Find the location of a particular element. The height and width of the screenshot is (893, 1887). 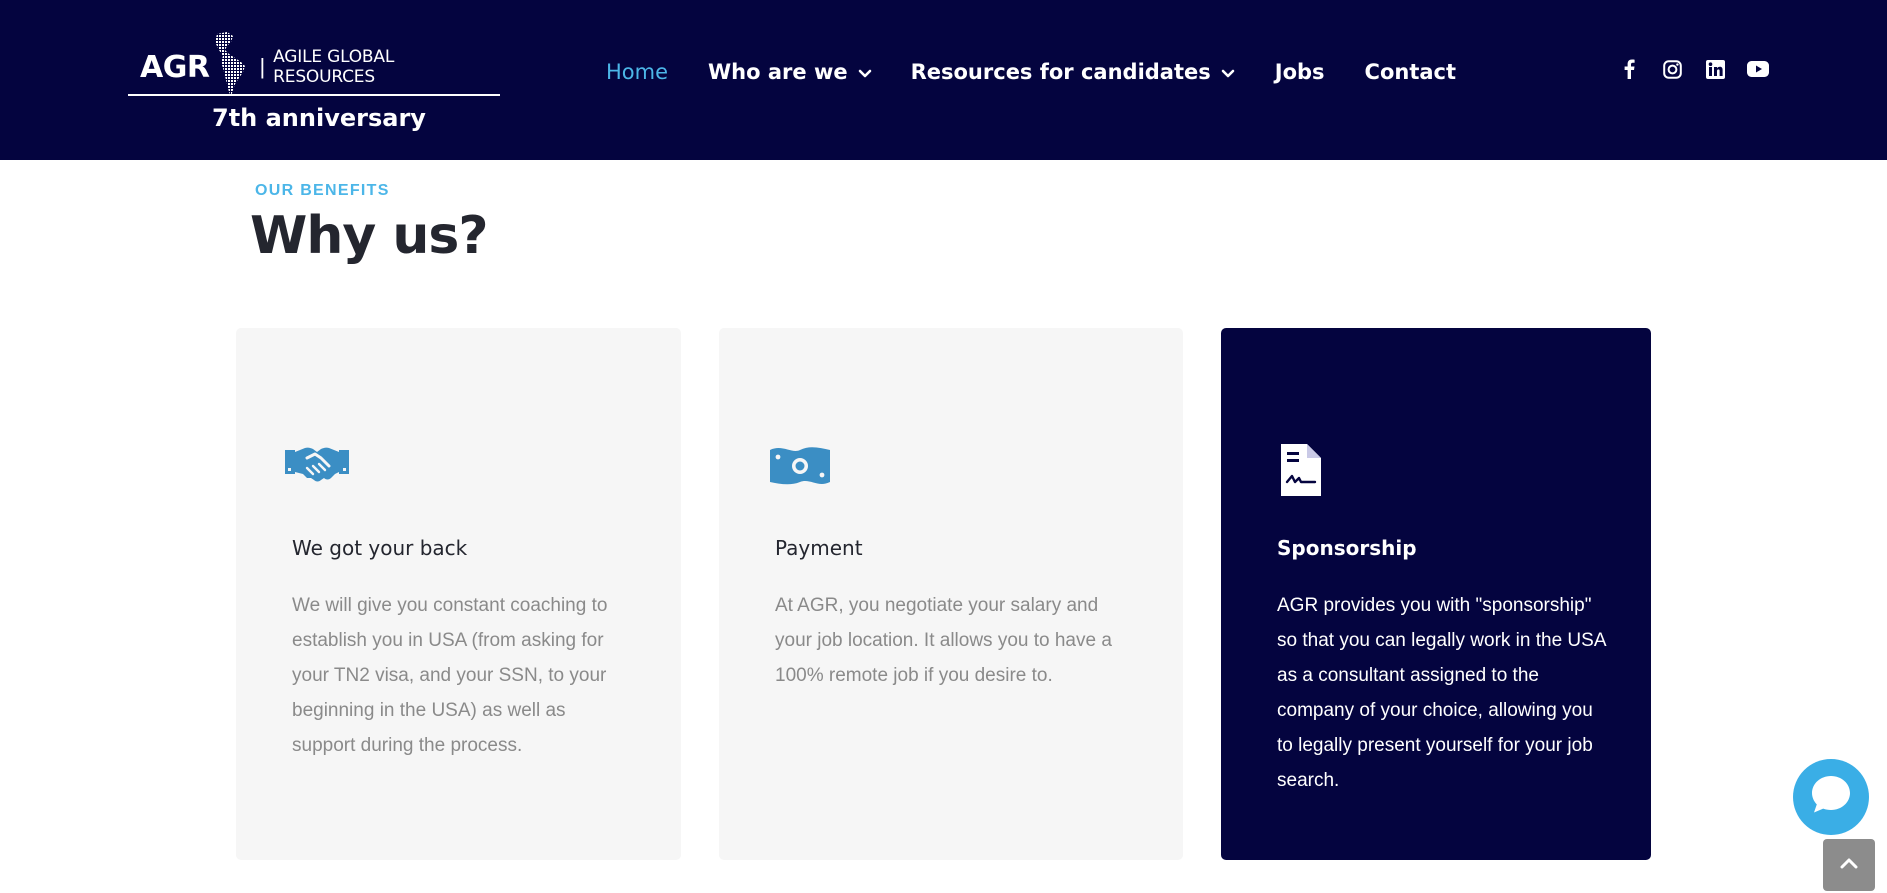

nav-who-are-we: Who are we is located at coordinates (790, 72).